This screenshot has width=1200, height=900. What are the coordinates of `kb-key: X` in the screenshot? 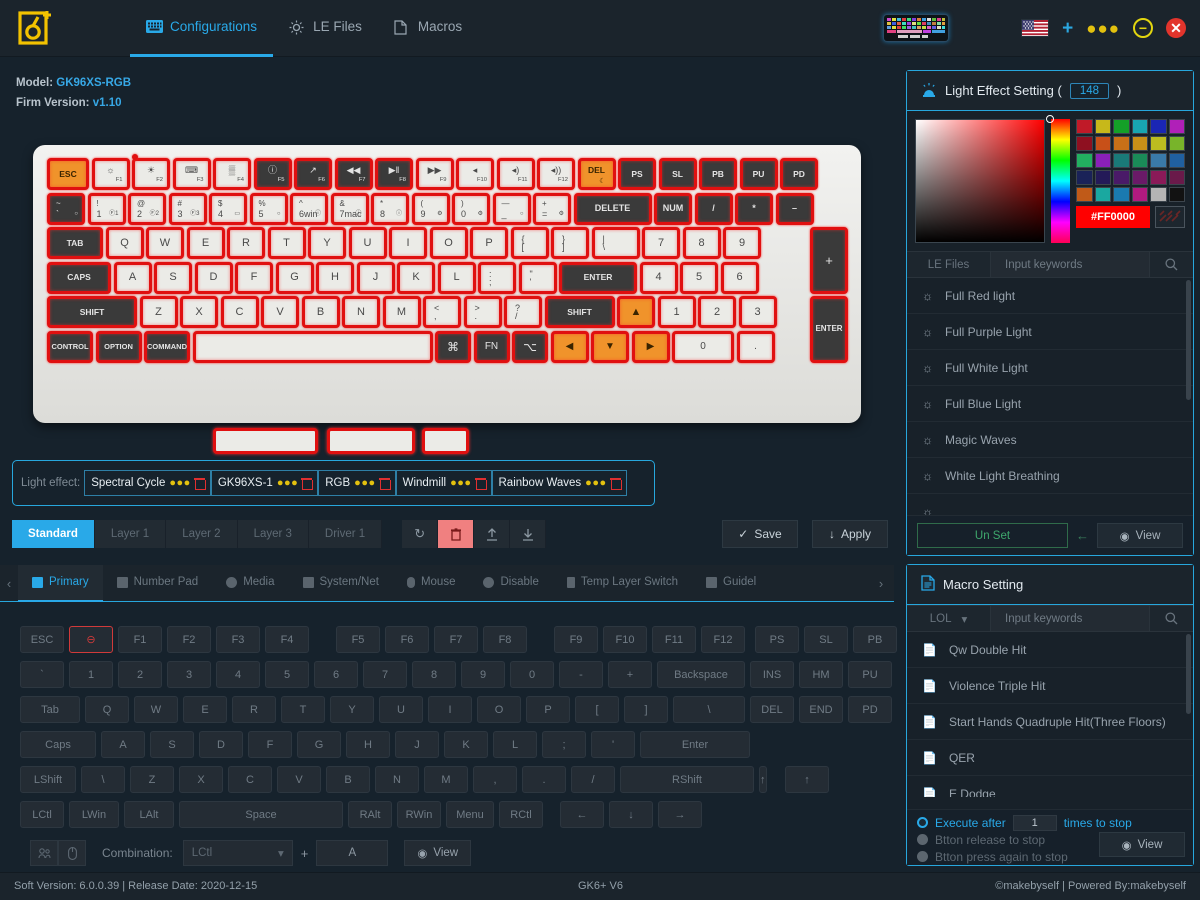 It's located at (199, 312).